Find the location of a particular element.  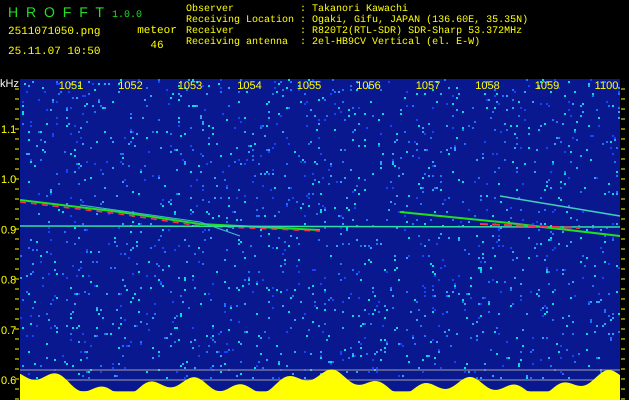

meteor-count: 46 is located at coordinates (157, 46).